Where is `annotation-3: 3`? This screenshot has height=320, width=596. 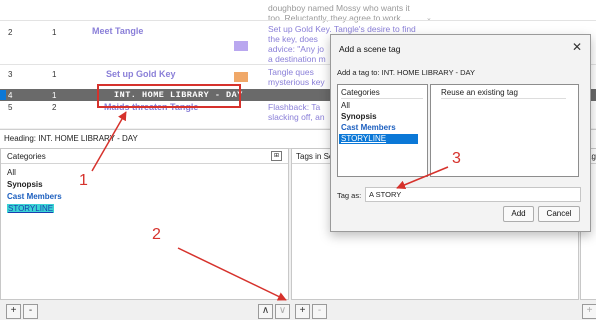
annotation-3: 3 is located at coordinates (456, 158).